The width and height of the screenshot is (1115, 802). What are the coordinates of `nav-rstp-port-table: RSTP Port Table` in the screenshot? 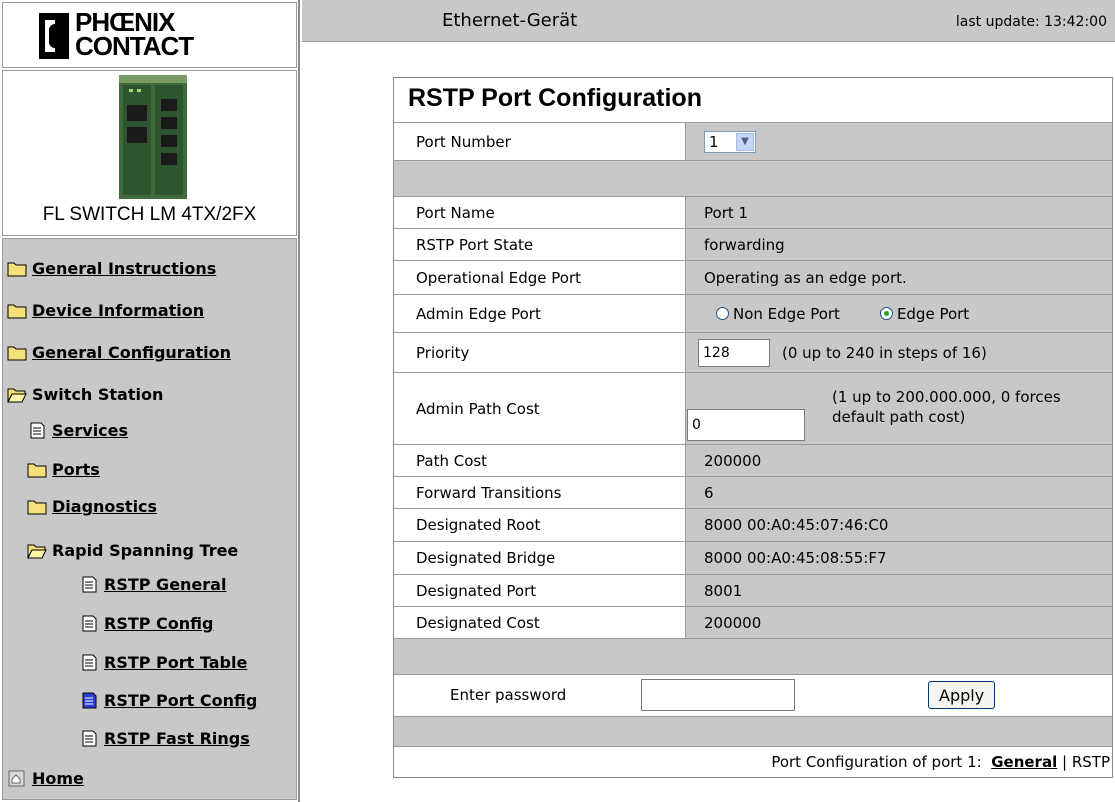 It's located at (163, 662).